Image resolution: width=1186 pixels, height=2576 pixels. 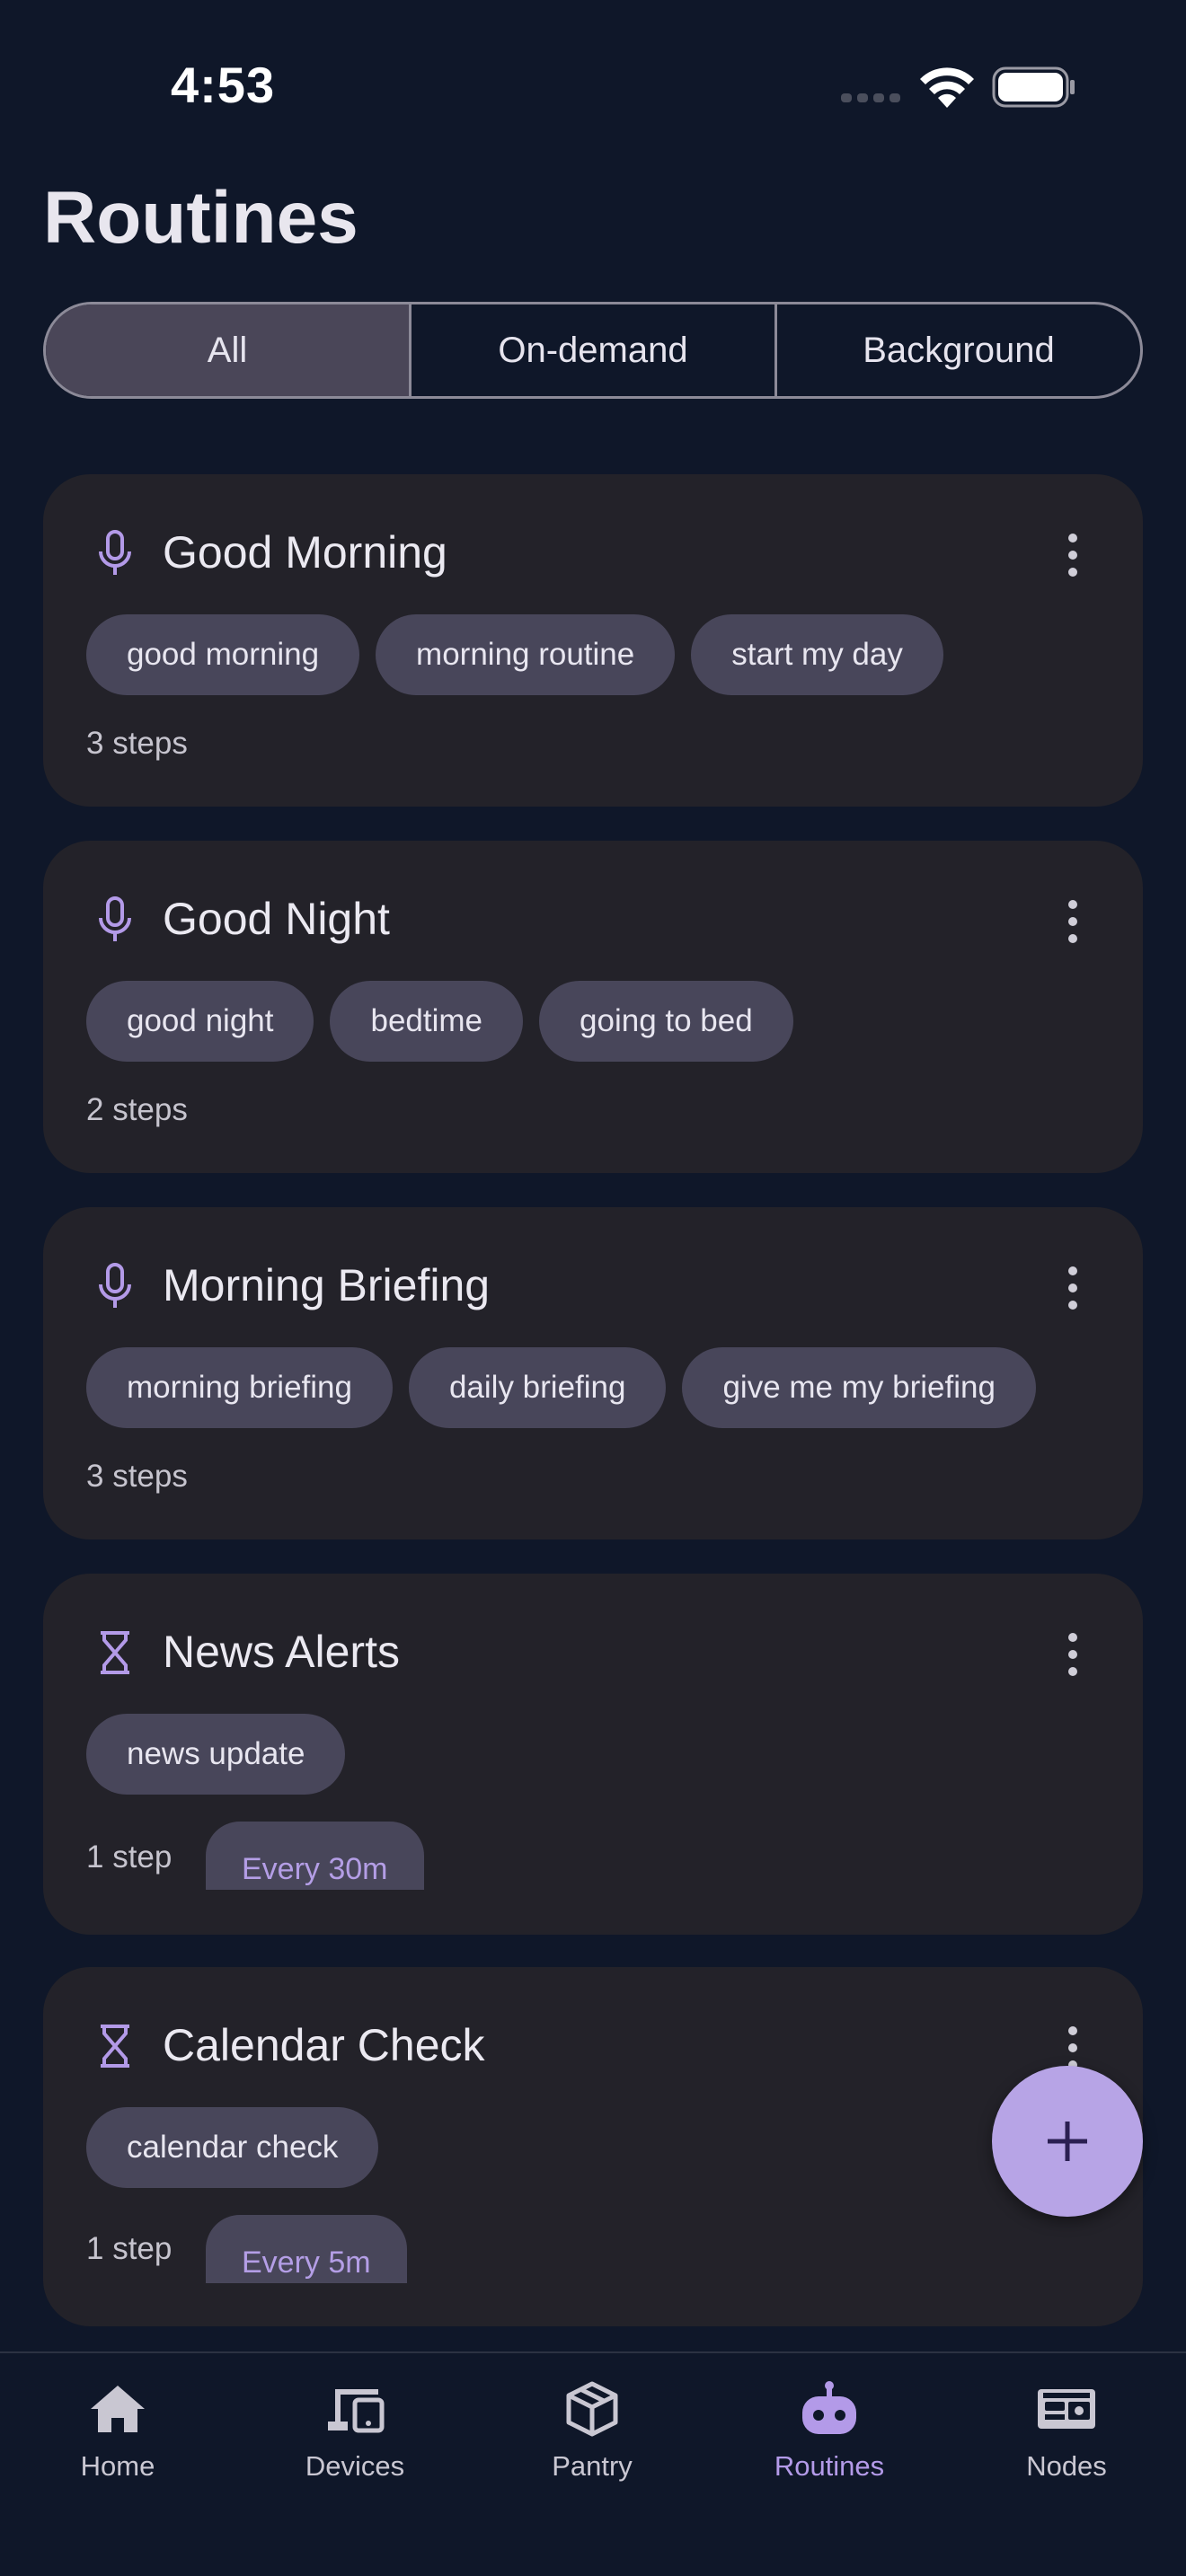 I want to click on bottom-nav: Home Devices Pantry Routines Nodes, so click(x=593, y=2463).